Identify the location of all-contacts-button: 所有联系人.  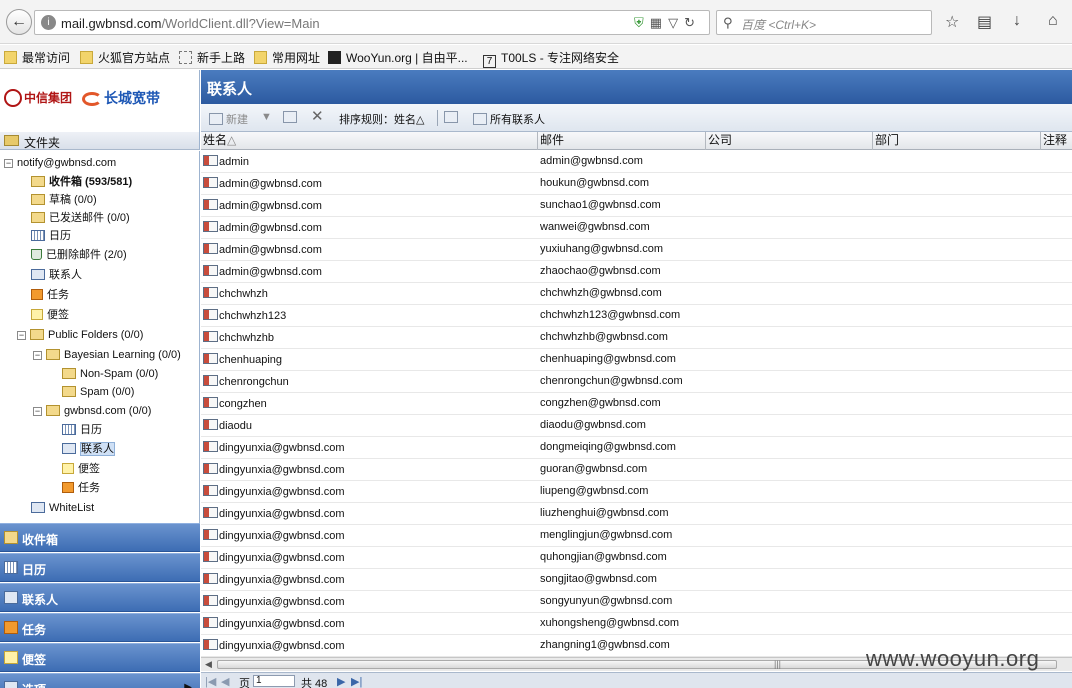
(509, 119).